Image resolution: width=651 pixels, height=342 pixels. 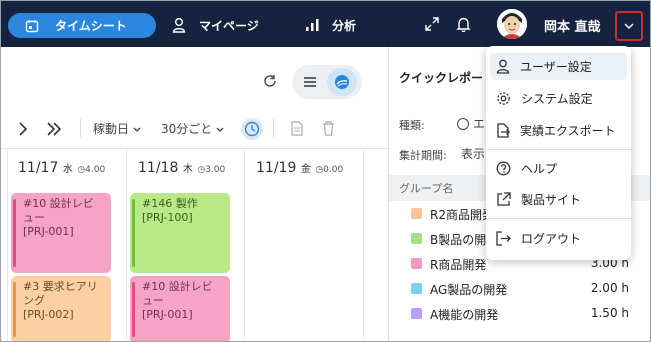 What do you see at coordinates (462, 215) in the screenshot?
I see `group-name: R2商品開発` at bounding box center [462, 215].